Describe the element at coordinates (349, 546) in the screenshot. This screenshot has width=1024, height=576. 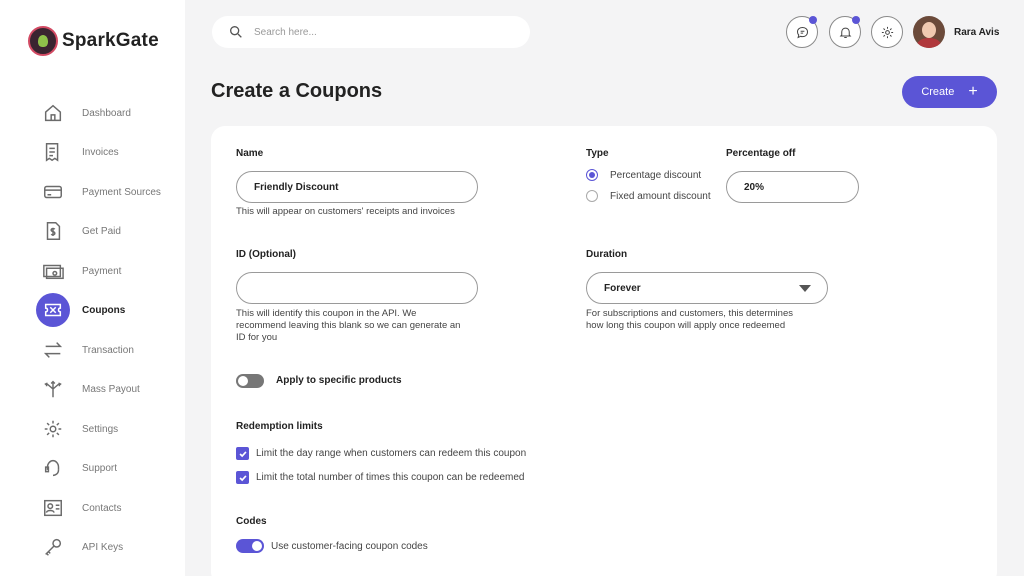
I see `coupon-codes-label: Use customer-facing coupon codes` at that location.